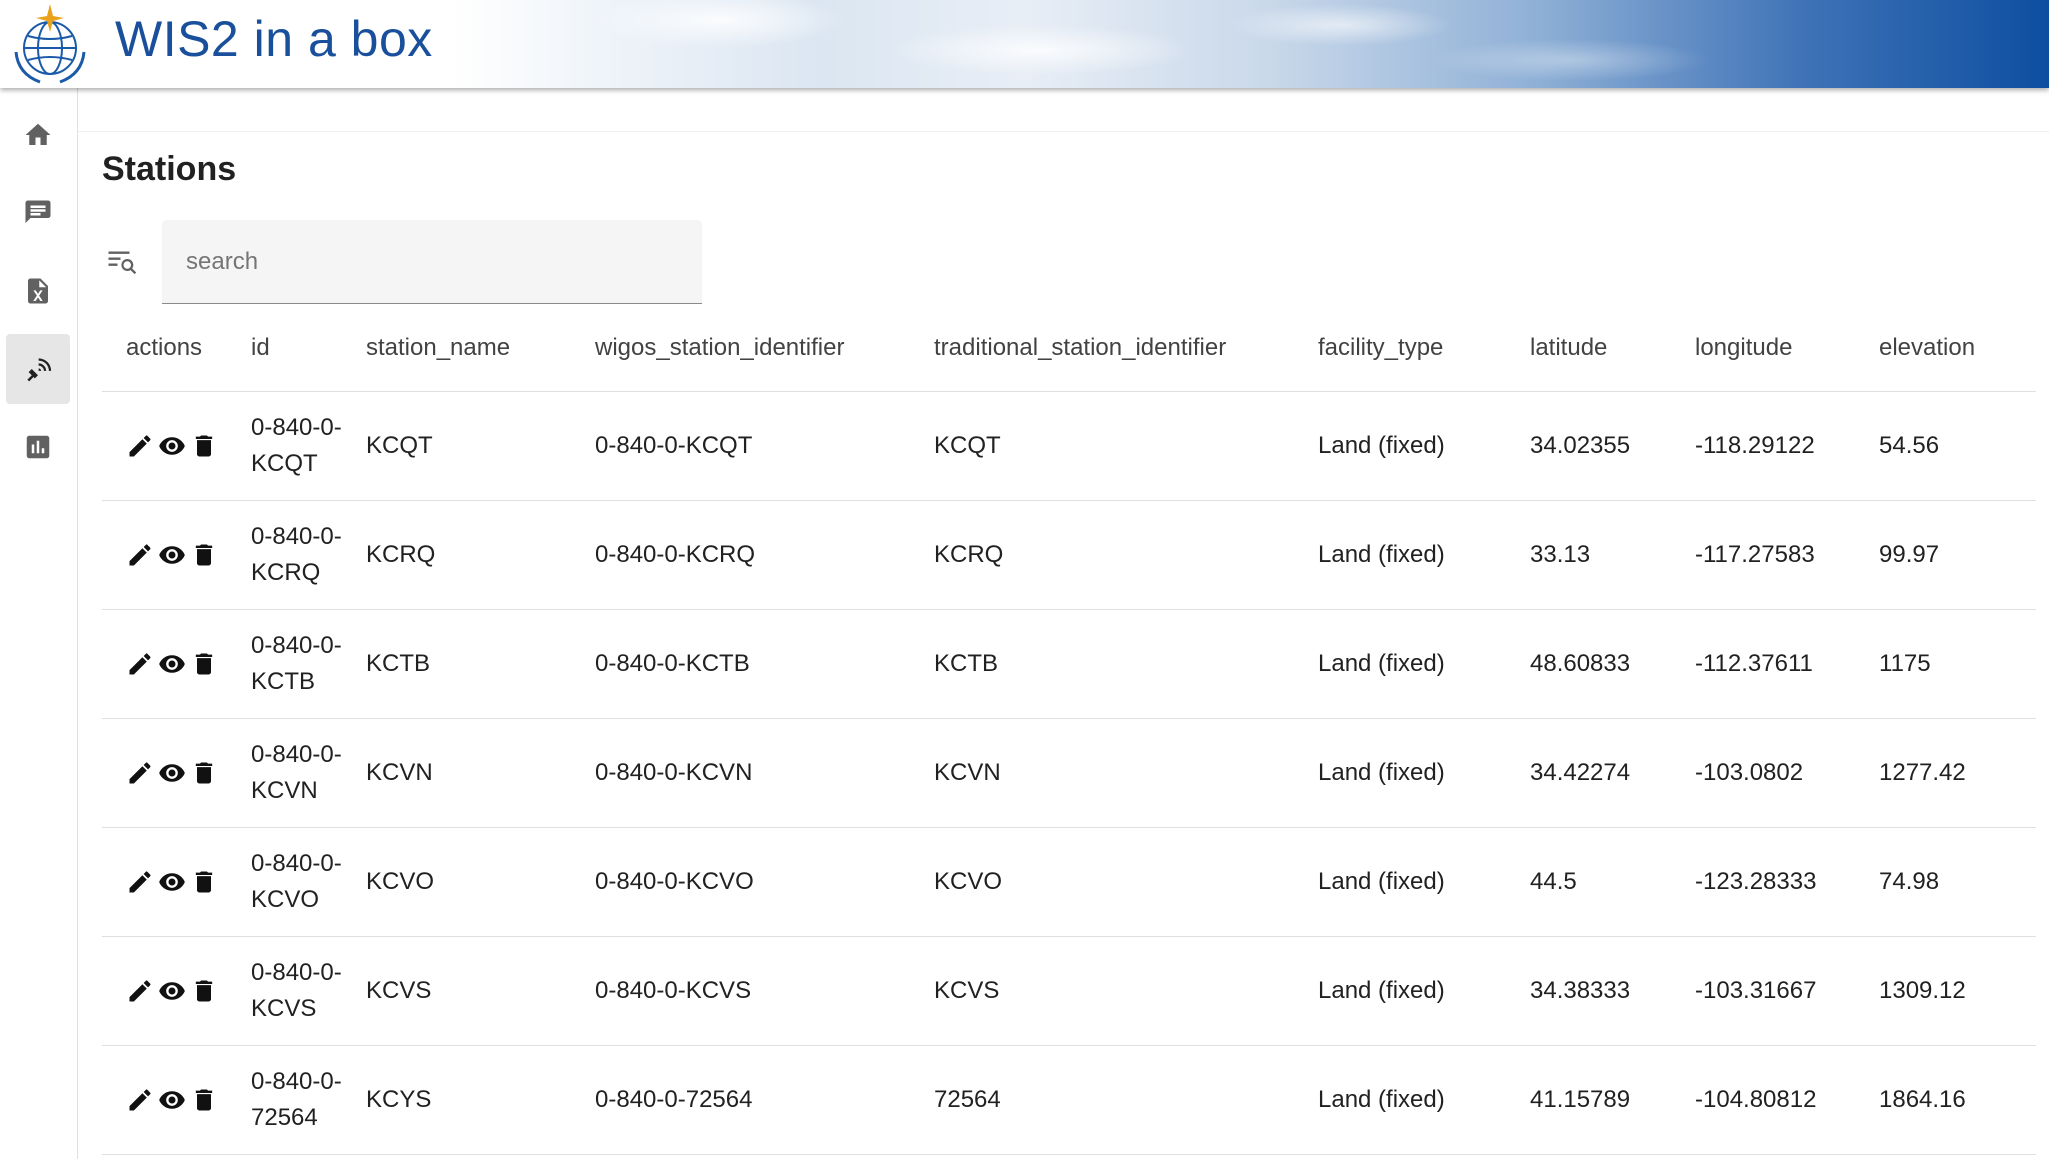 The height and width of the screenshot is (1159, 2049). Describe the element at coordinates (1945, 446) in the screenshot. I see `cell-elevation: 54.56` at that location.